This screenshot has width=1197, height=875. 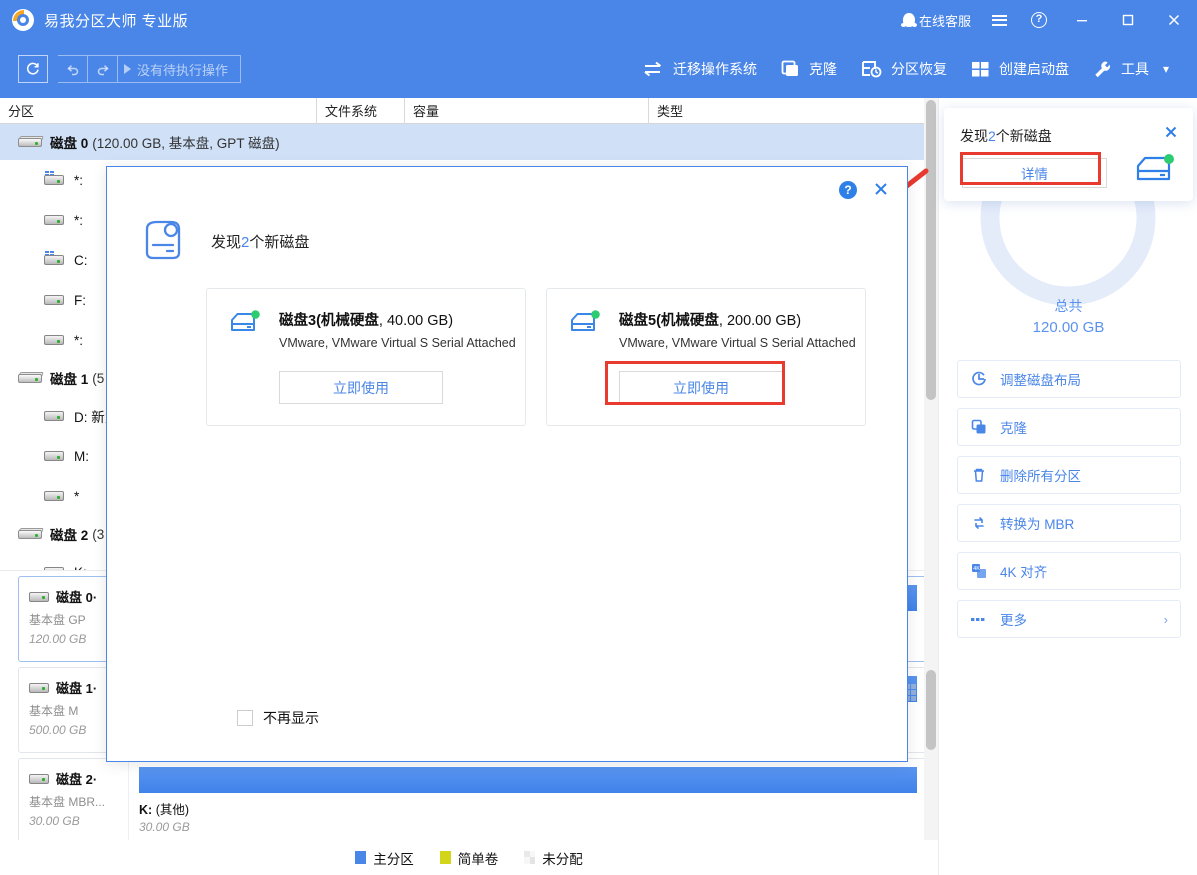 I want to click on partition-bar, so click(x=528, y=780).